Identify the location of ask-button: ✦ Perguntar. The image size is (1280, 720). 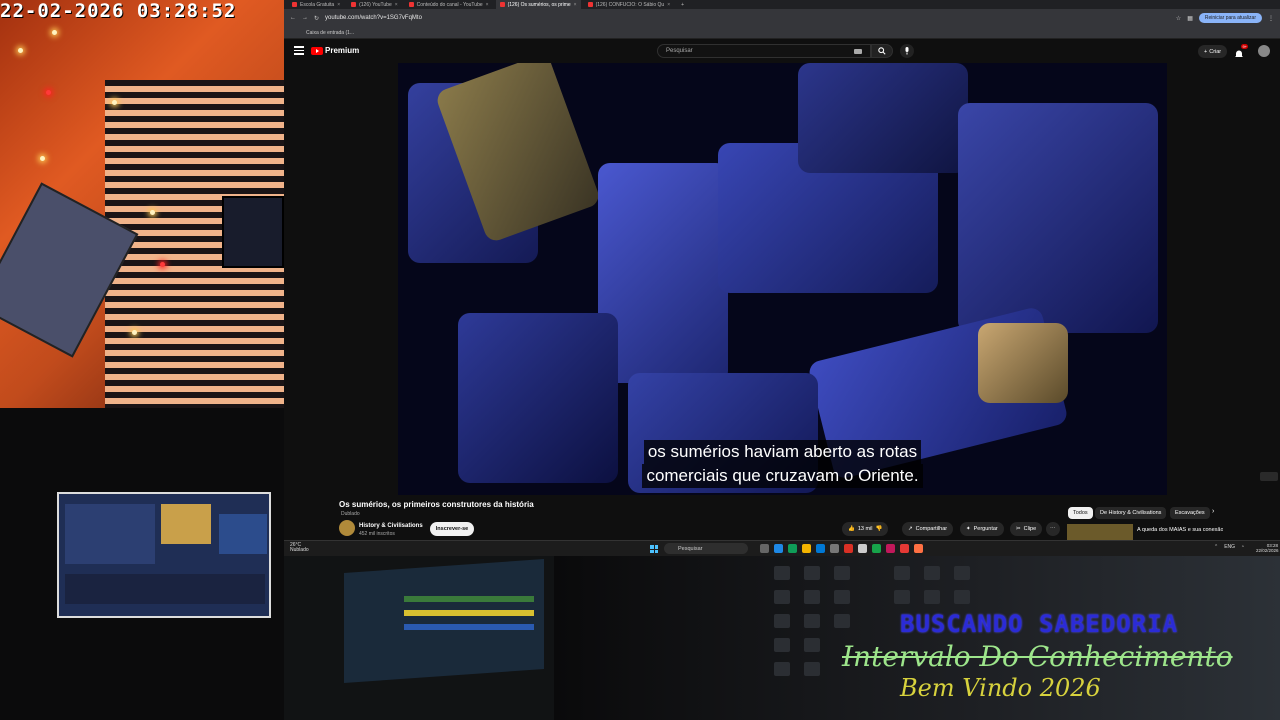
(982, 529).